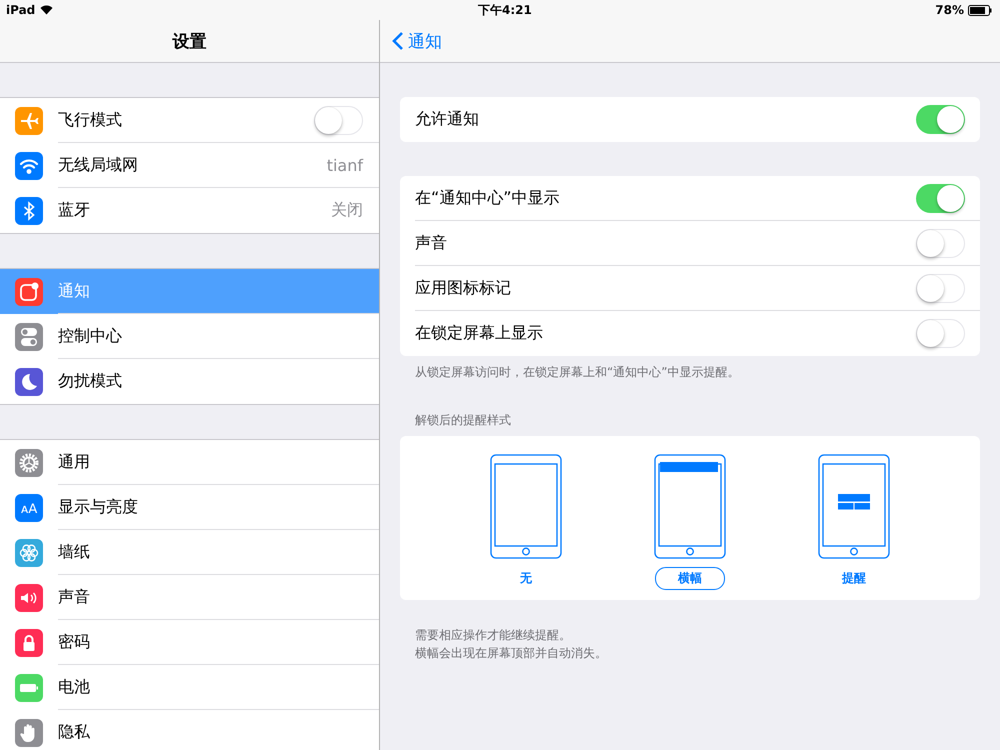 Image resolution: width=1000 pixels, height=750 pixels. Describe the element at coordinates (488, 198) in the screenshot. I see `setting-label: 在“通知中心”中显示` at that location.